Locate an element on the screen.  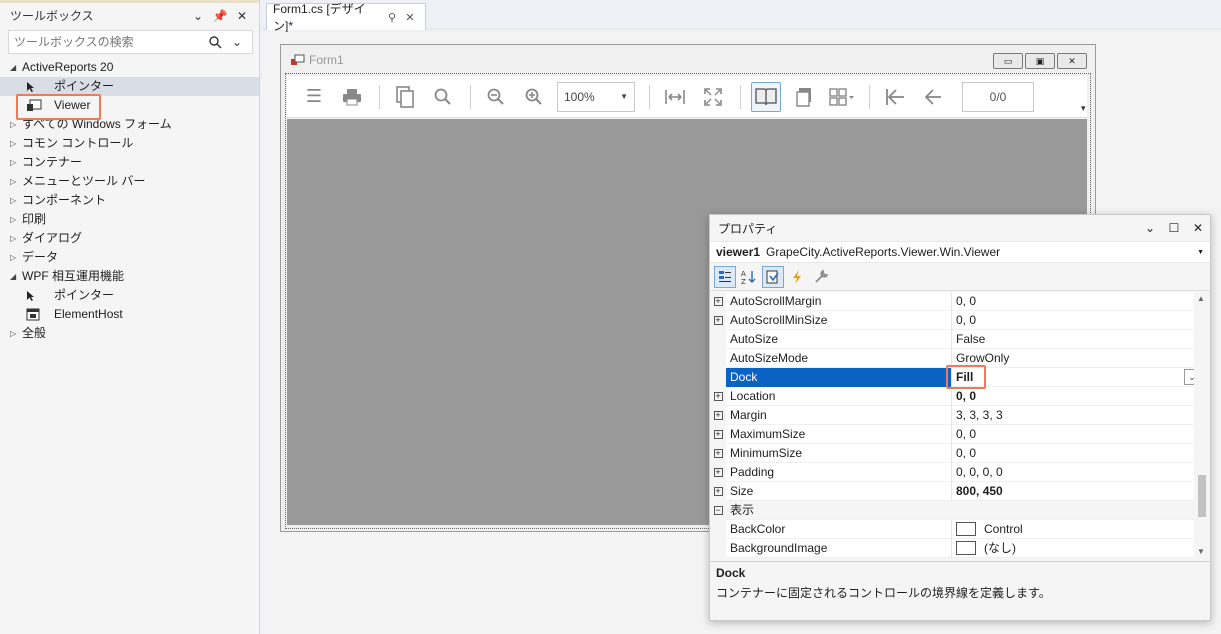
property-row: BackgroundImage (なし) is located at coordinates (960, 548).